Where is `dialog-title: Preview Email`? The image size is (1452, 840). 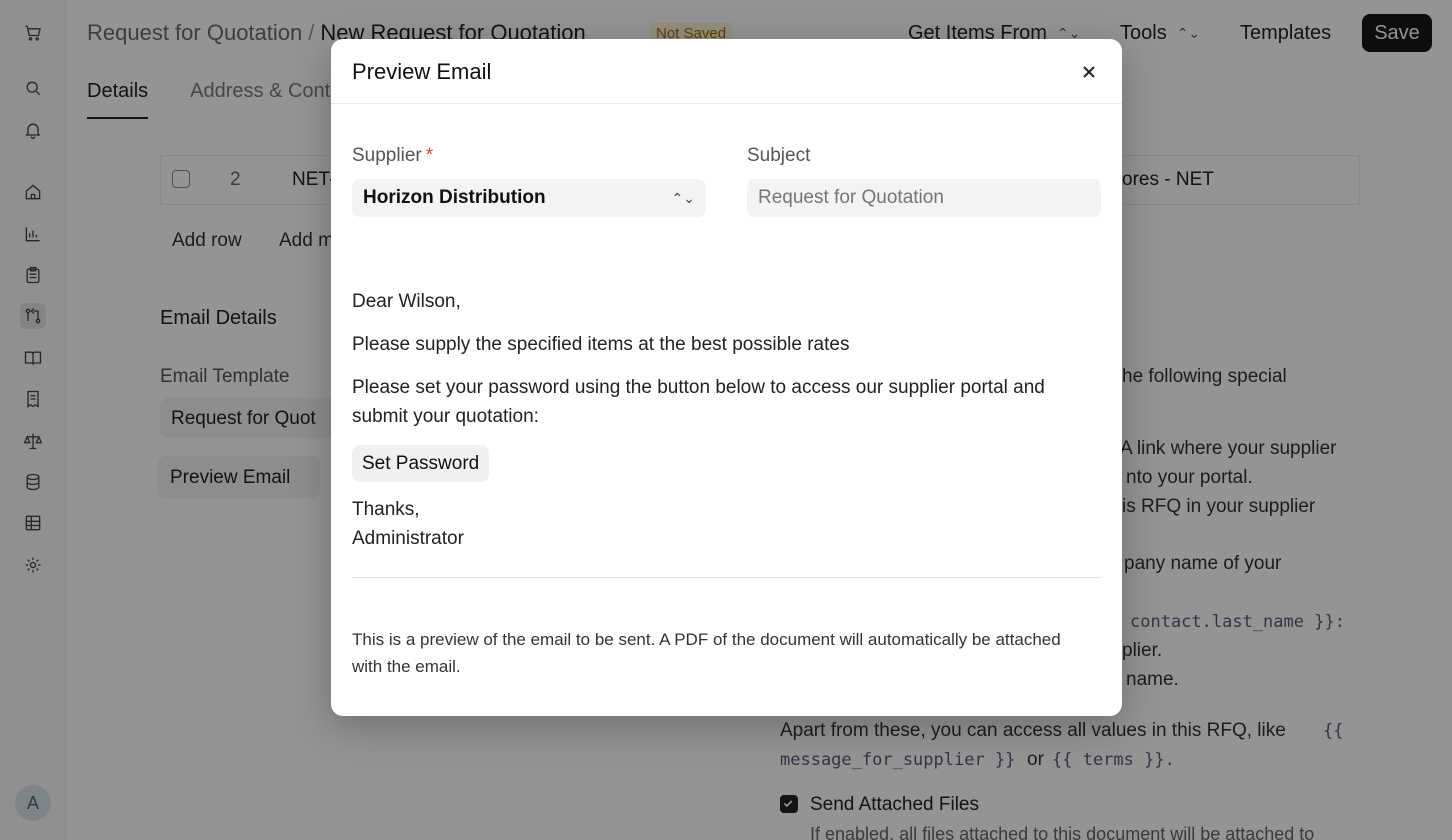 dialog-title: Preview Email is located at coordinates (422, 71).